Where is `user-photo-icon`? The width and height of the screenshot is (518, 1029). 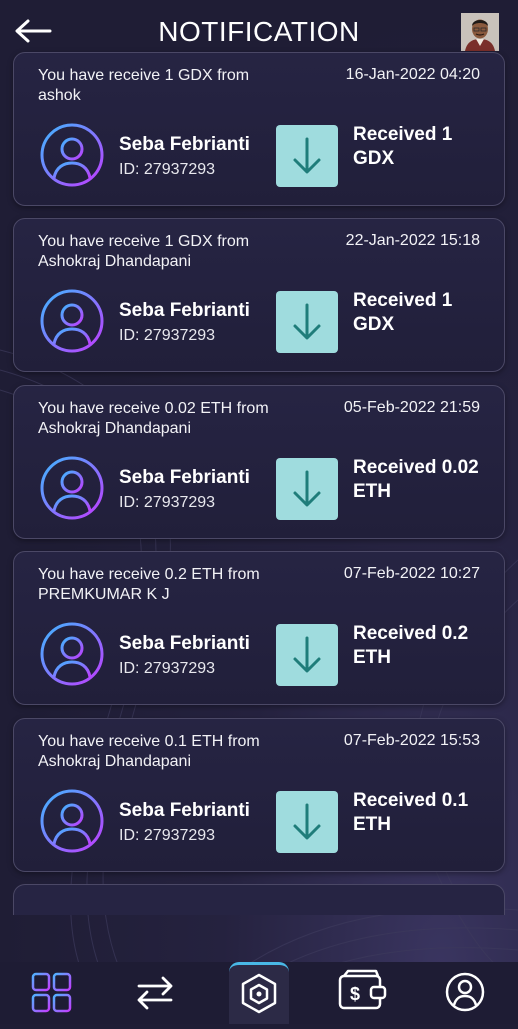
user-photo-icon is located at coordinates (480, 32).